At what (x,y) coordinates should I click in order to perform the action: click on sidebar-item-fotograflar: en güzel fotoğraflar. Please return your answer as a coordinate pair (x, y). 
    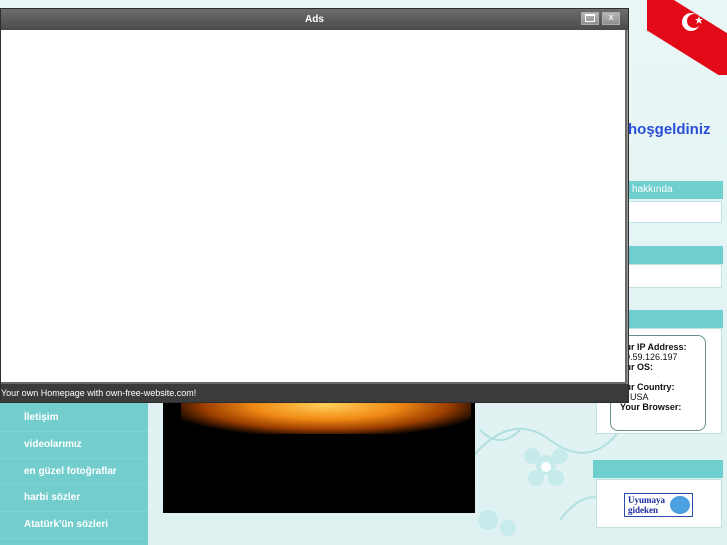
    Looking at the image, I should click on (74, 472).